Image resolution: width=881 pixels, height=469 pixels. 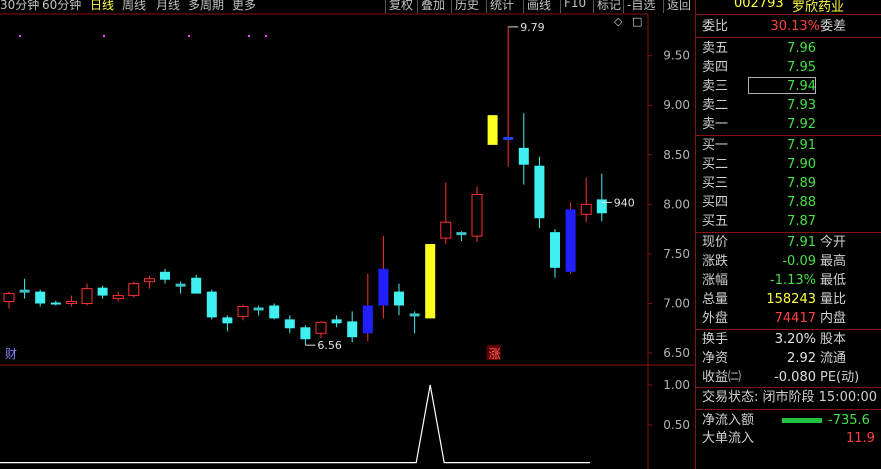 I want to click on row-label: 外盘, so click(x=715, y=318).